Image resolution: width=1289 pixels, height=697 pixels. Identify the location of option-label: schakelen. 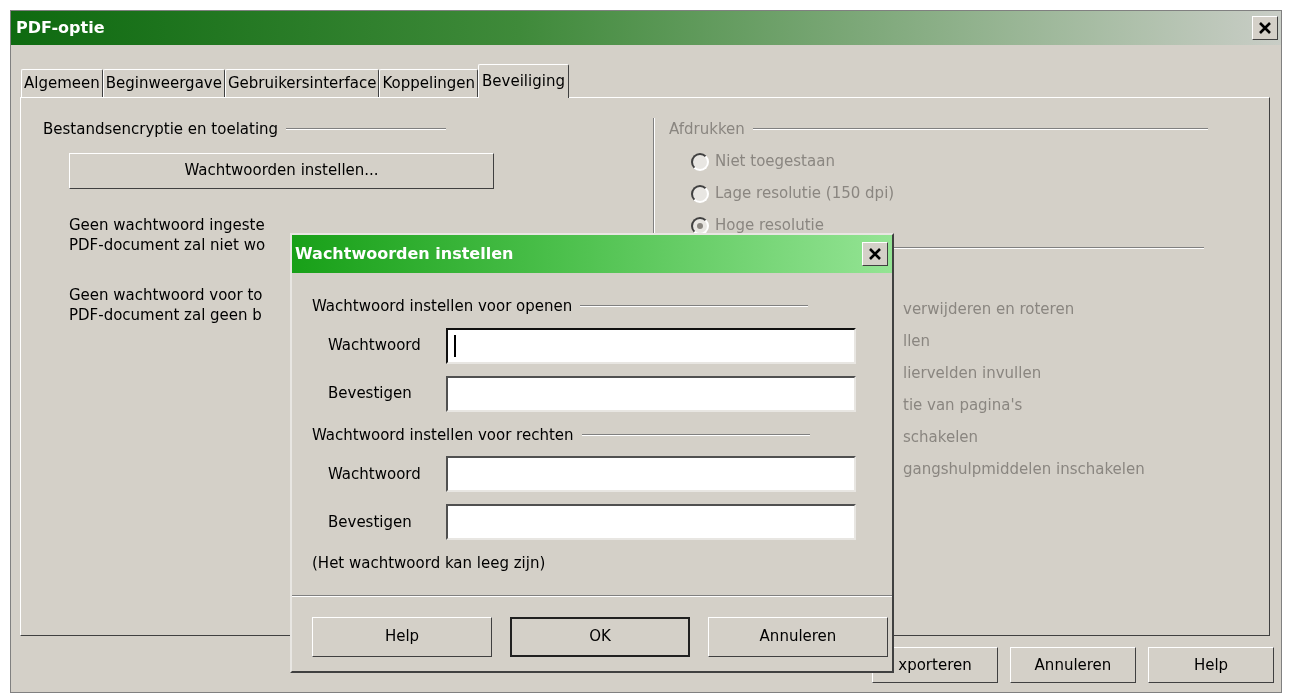
(941, 436).